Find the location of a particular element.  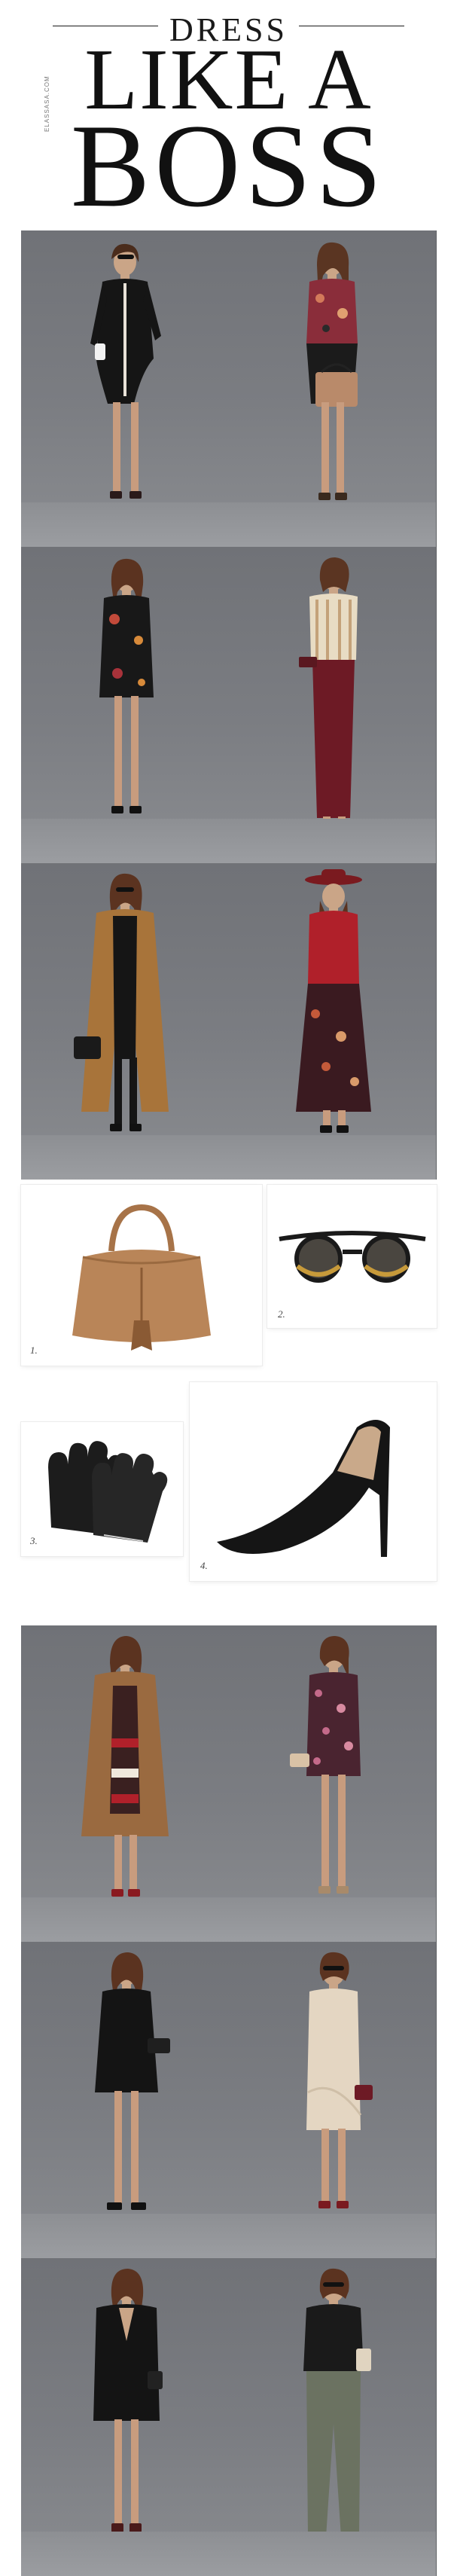

look-6-figure is located at coordinates (333, 1001).